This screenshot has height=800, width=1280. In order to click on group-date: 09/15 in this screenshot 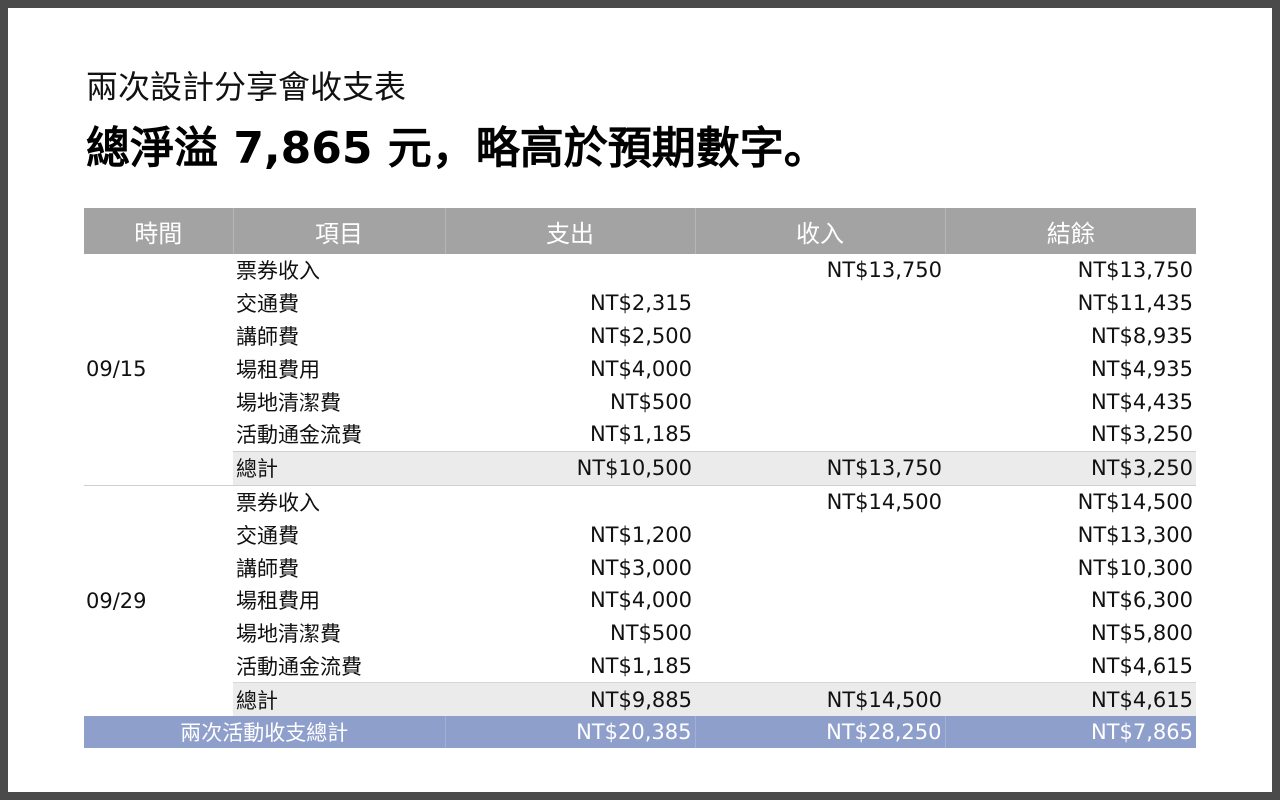, I will do `click(116, 369)`.